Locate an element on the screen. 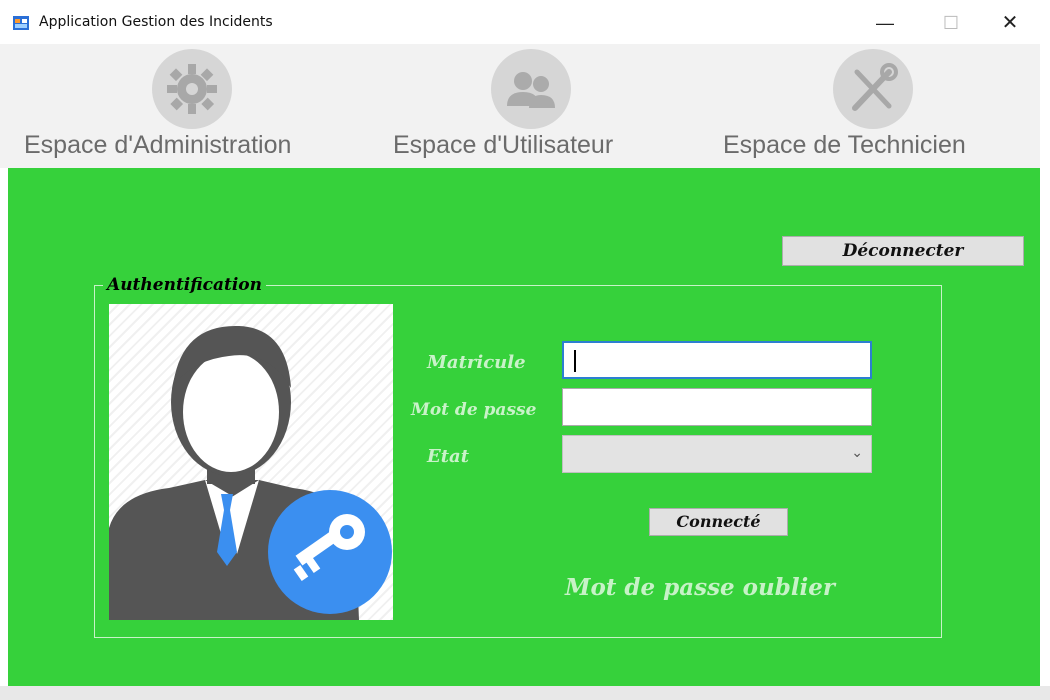 This screenshot has width=1050, height=700. user-key-icon is located at coordinates (250, 472).